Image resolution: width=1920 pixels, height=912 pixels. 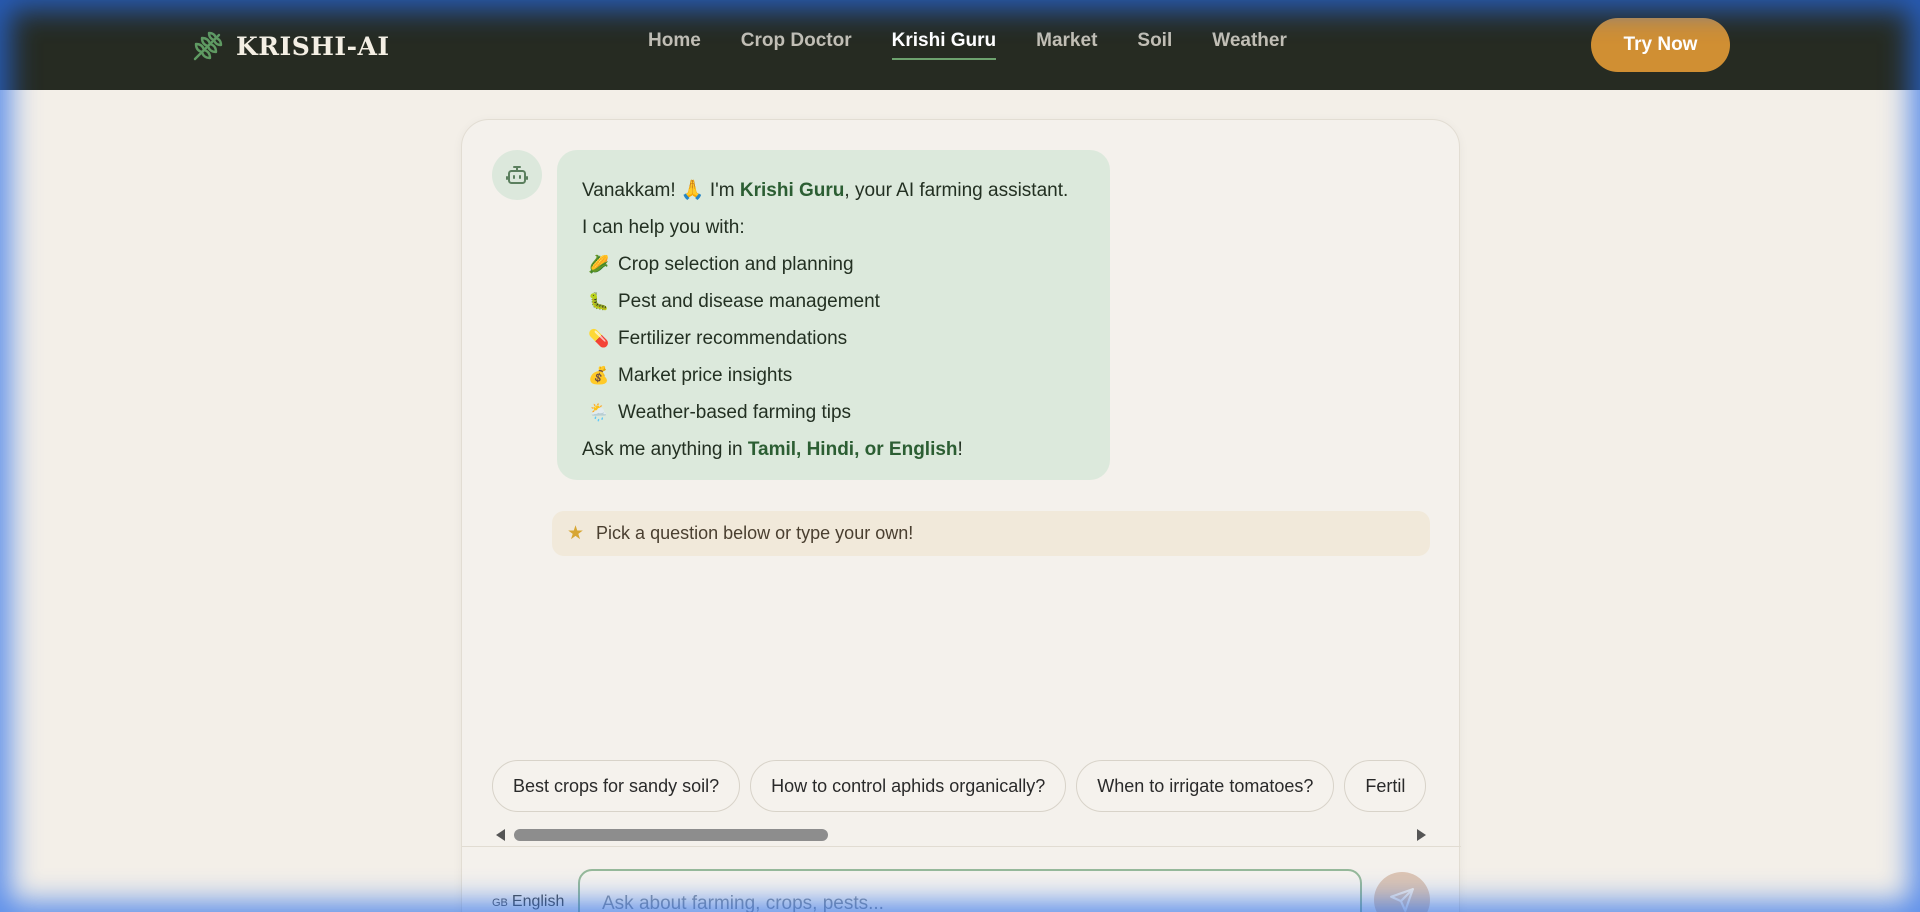 I want to click on chat-input, so click(x=970, y=890).